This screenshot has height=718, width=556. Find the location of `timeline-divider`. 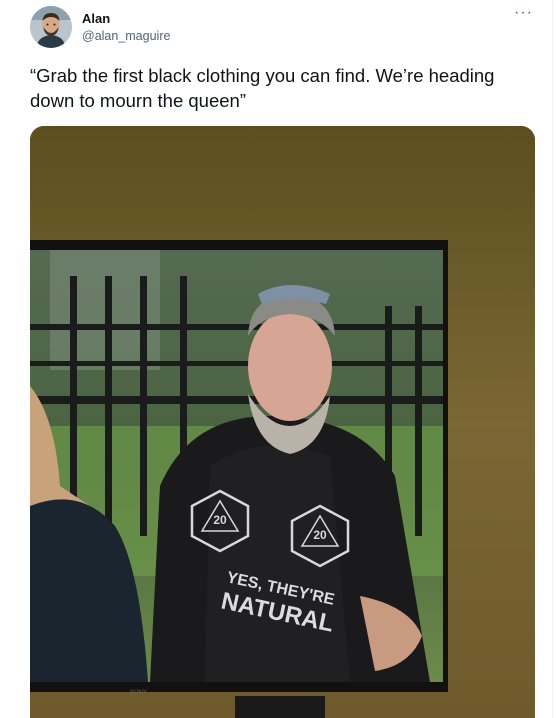

timeline-divider is located at coordinates (552, 359).